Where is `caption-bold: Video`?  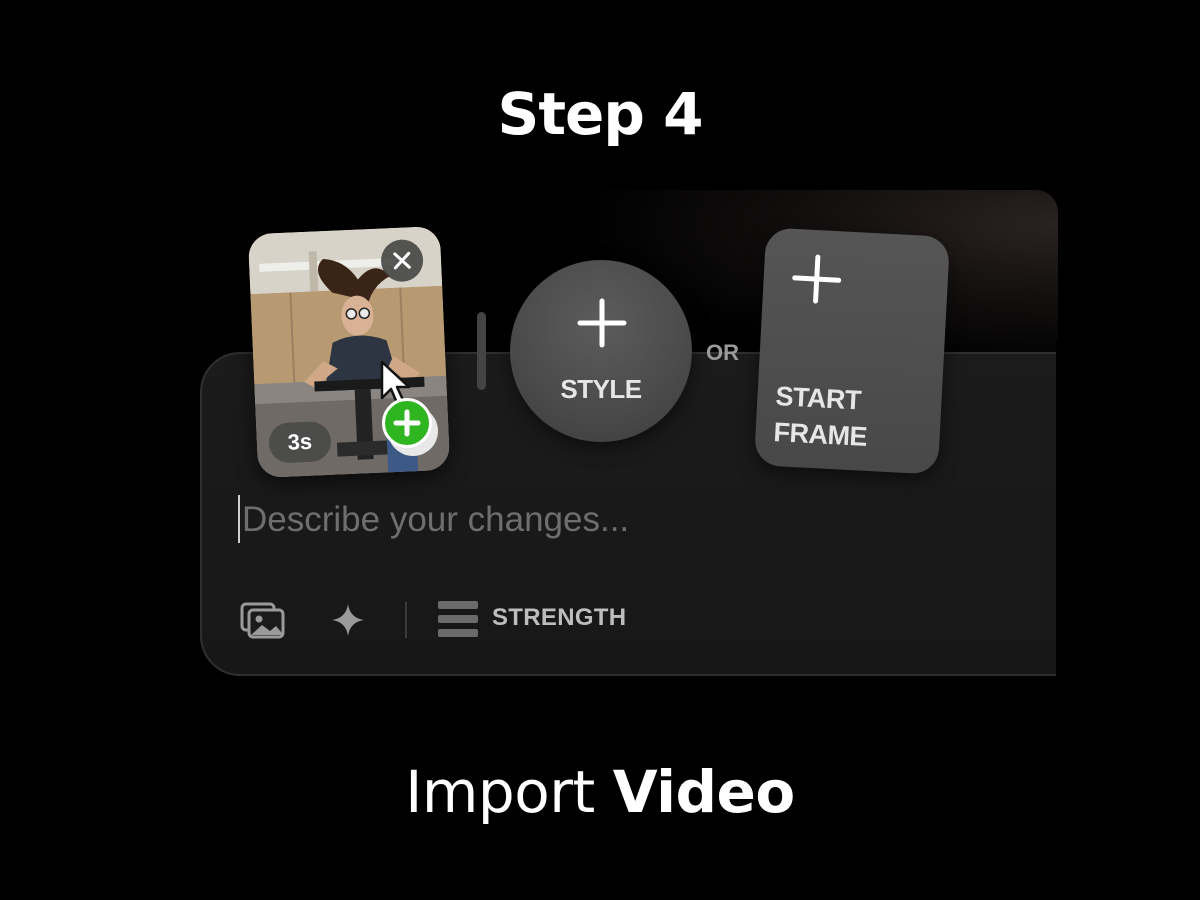
caption-bold: Video is located at coordinates (703, 792).